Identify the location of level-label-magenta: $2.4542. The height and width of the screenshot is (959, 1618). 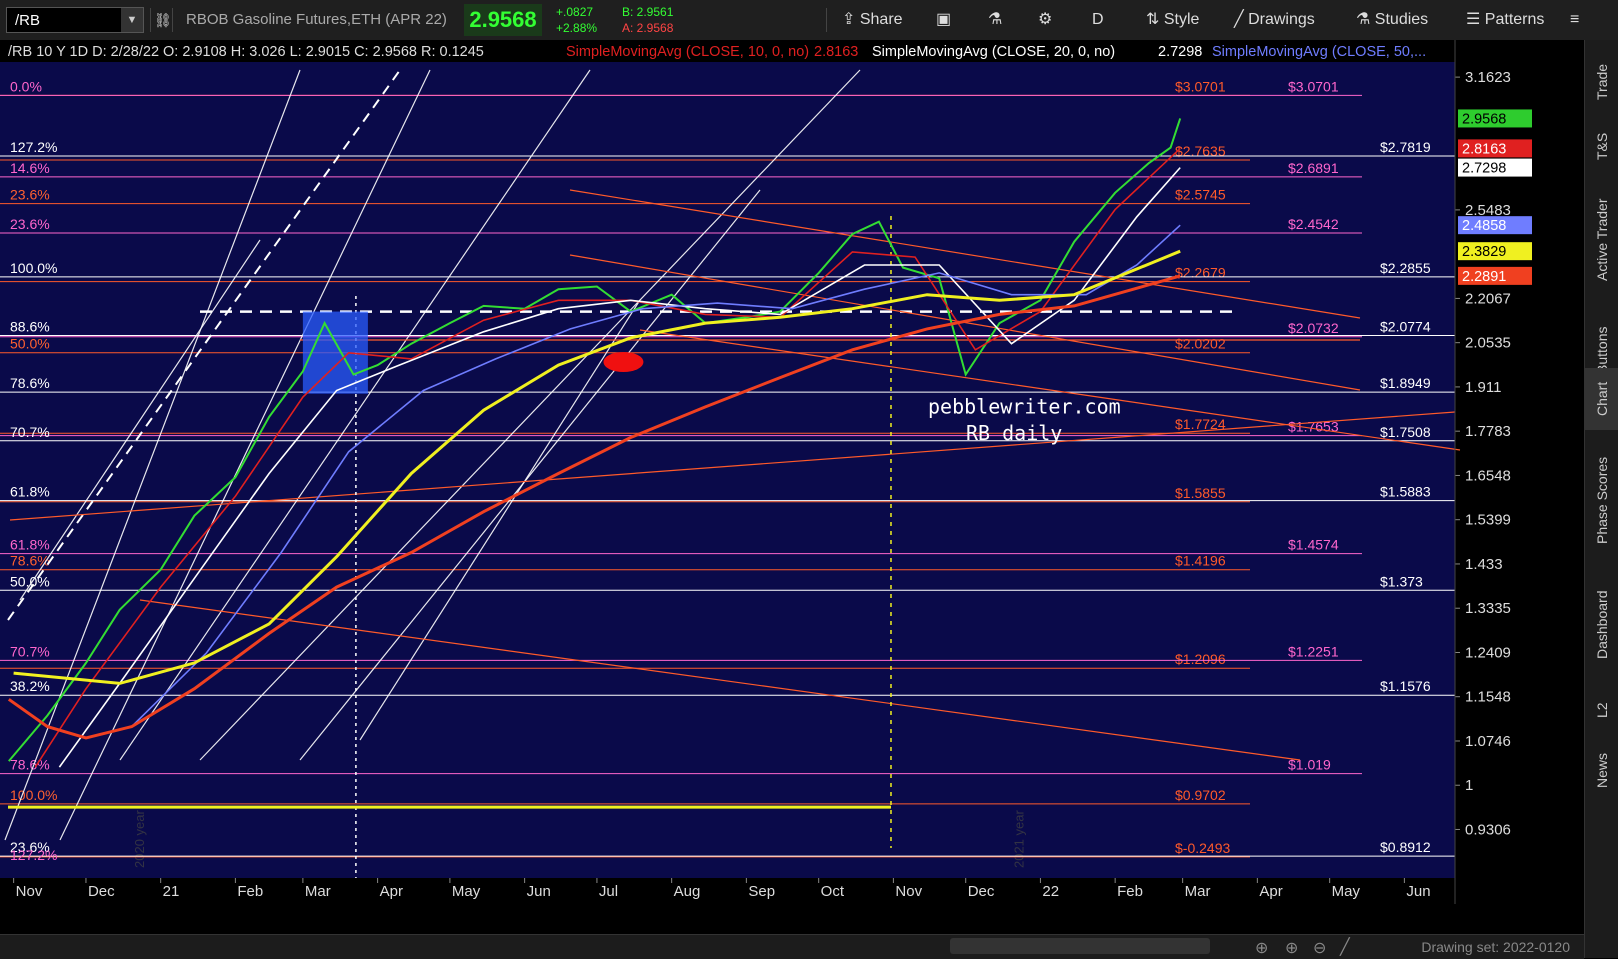
(1313, 224).